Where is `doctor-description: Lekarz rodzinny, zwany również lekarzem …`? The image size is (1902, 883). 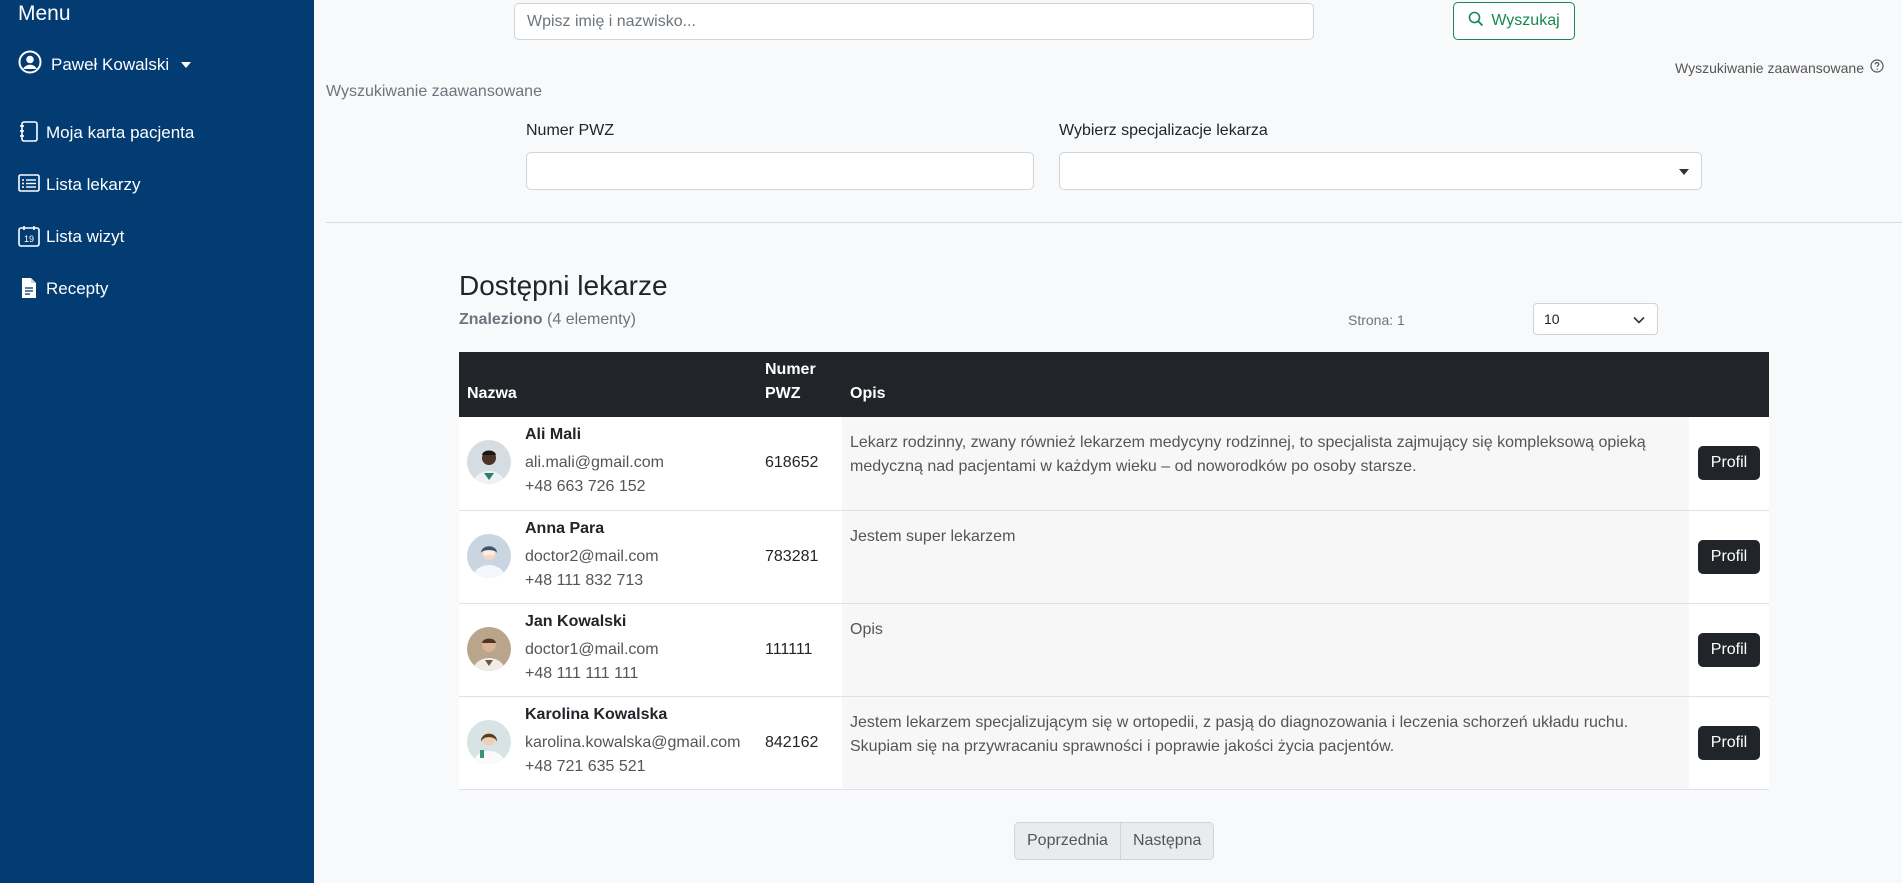
doctor-description: Lekarz rodzinny, zwany również lekarzem … is located at coordinates (1265, 463).